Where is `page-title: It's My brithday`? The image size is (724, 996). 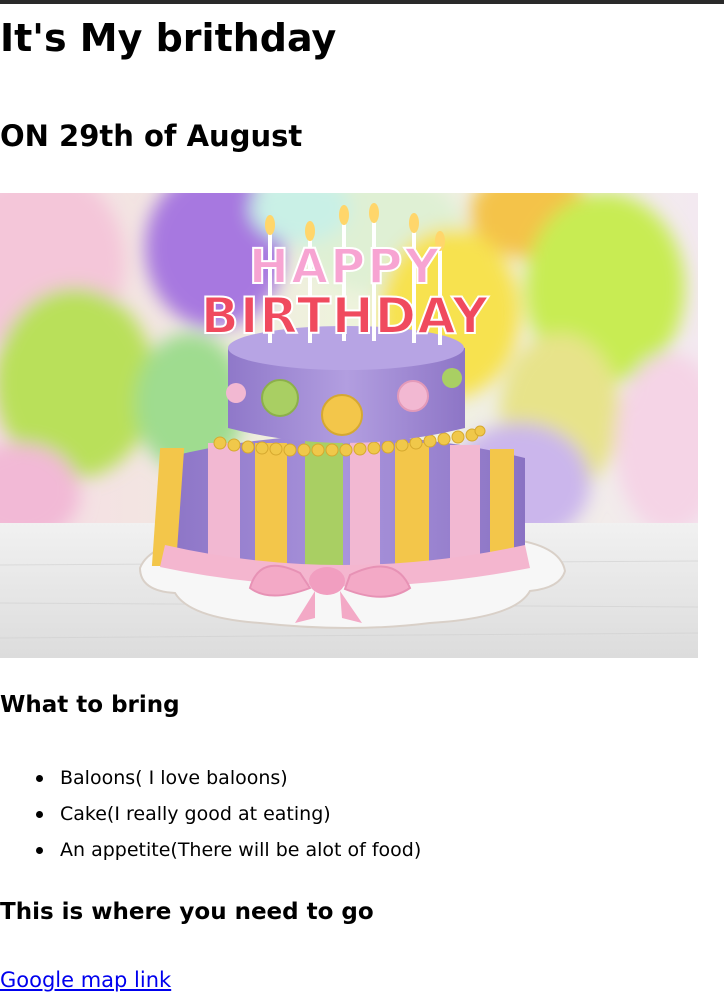 page-title: It's My brithday is located at coordinates (168, 38).